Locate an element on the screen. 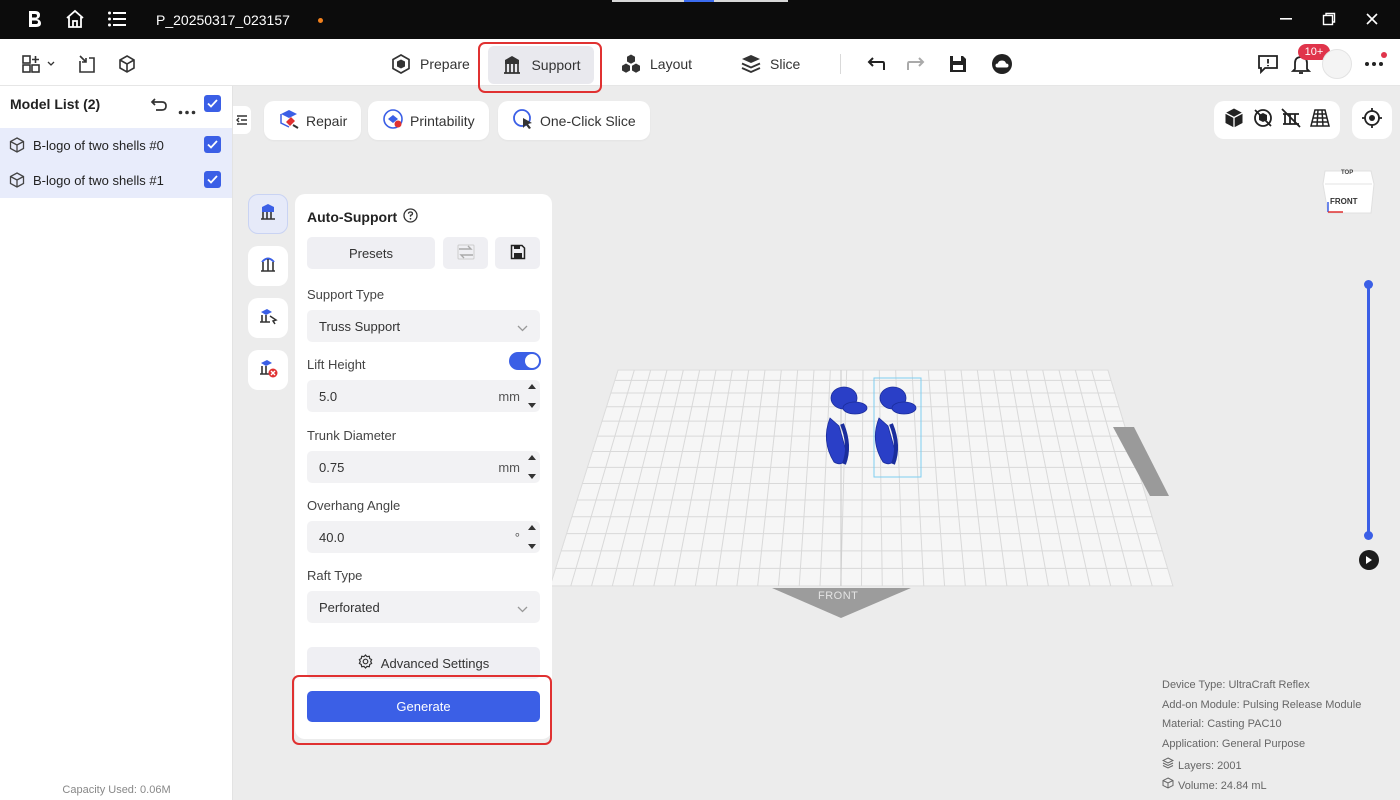  chevron-down-icon is located at coordinates (522, 608).